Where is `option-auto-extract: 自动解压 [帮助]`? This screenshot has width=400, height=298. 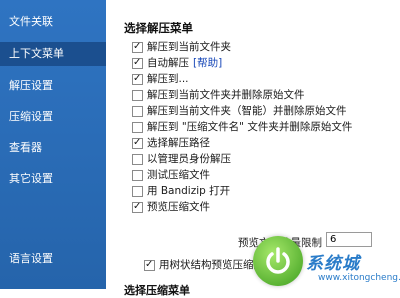 option-auto-extract: 自动解压 [帮助] is located at coordinates (177, 63).